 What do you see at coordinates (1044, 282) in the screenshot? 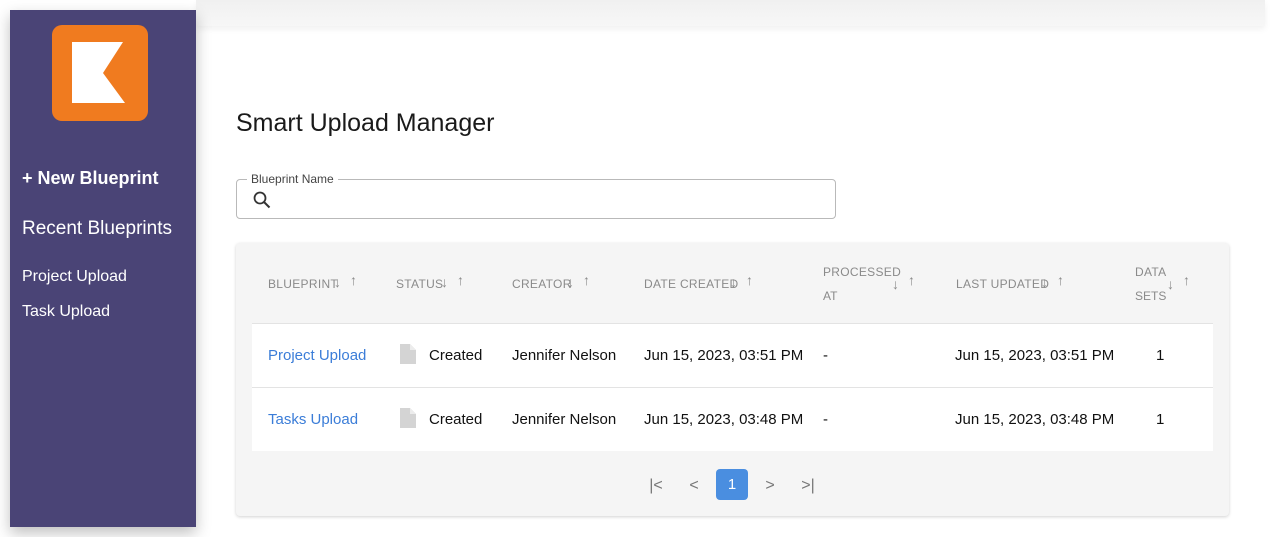
I see `sort-desc-last-updated: ↓` at bounding box center [1044, 282].